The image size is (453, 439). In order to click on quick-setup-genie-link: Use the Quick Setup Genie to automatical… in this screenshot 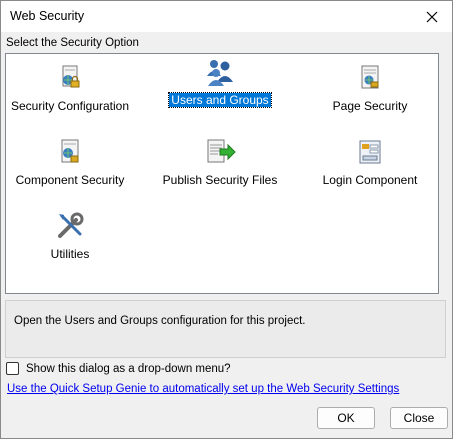, I will do `click(203, 389)`.